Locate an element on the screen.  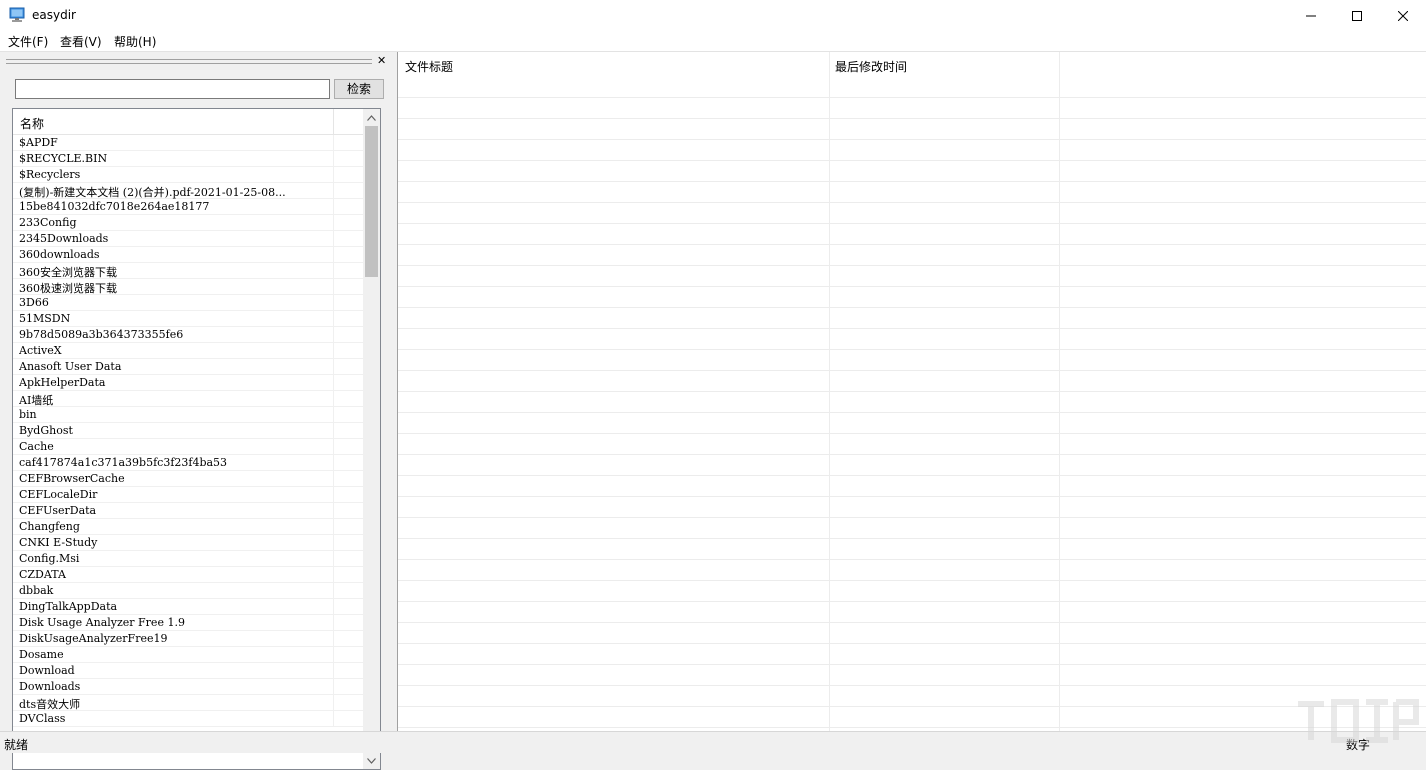
close-button is located at coordinates (1403, 15).